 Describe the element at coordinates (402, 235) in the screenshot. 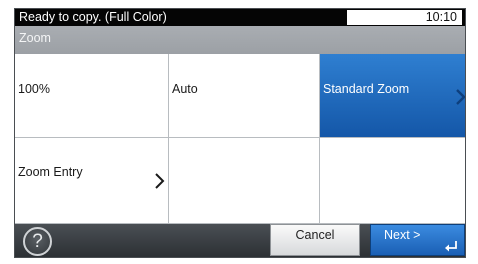

I see `next-button-label: Next >` at that location.